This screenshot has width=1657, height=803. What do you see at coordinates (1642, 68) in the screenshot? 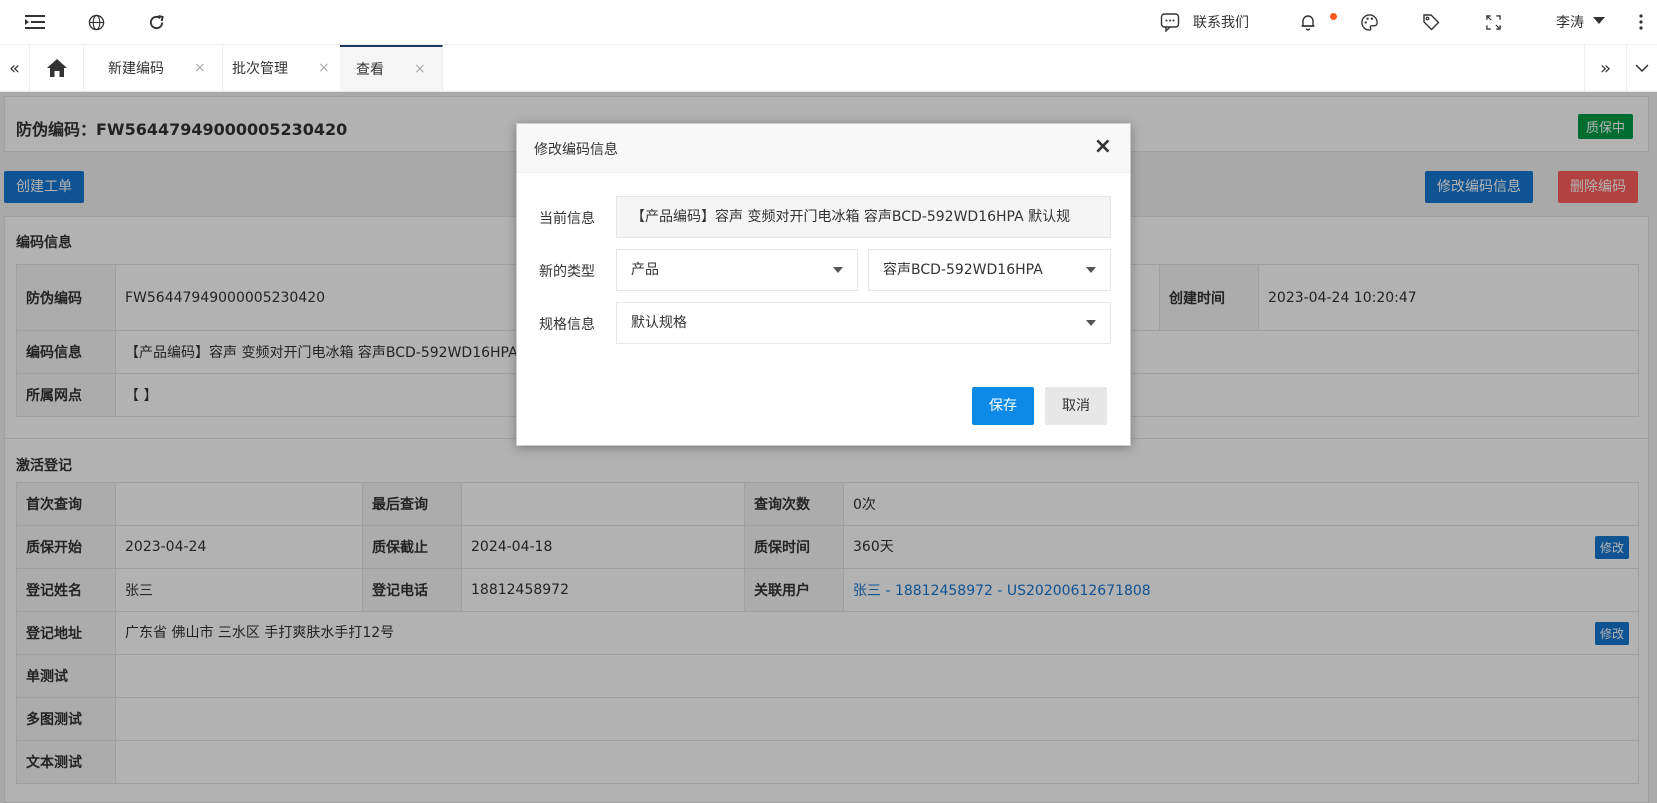
I see `tab-menu-chevron-icon` at bounding box center [1642, 68].